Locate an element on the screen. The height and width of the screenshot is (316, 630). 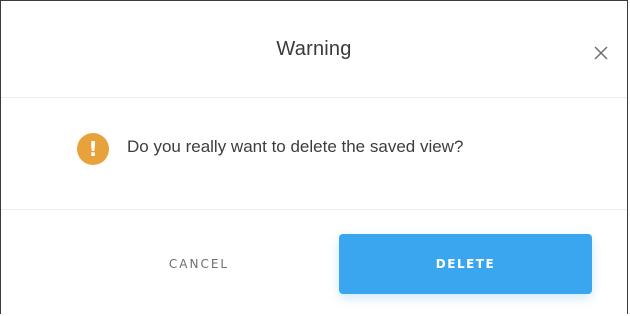
close-button is located at coordinates (601, 53).